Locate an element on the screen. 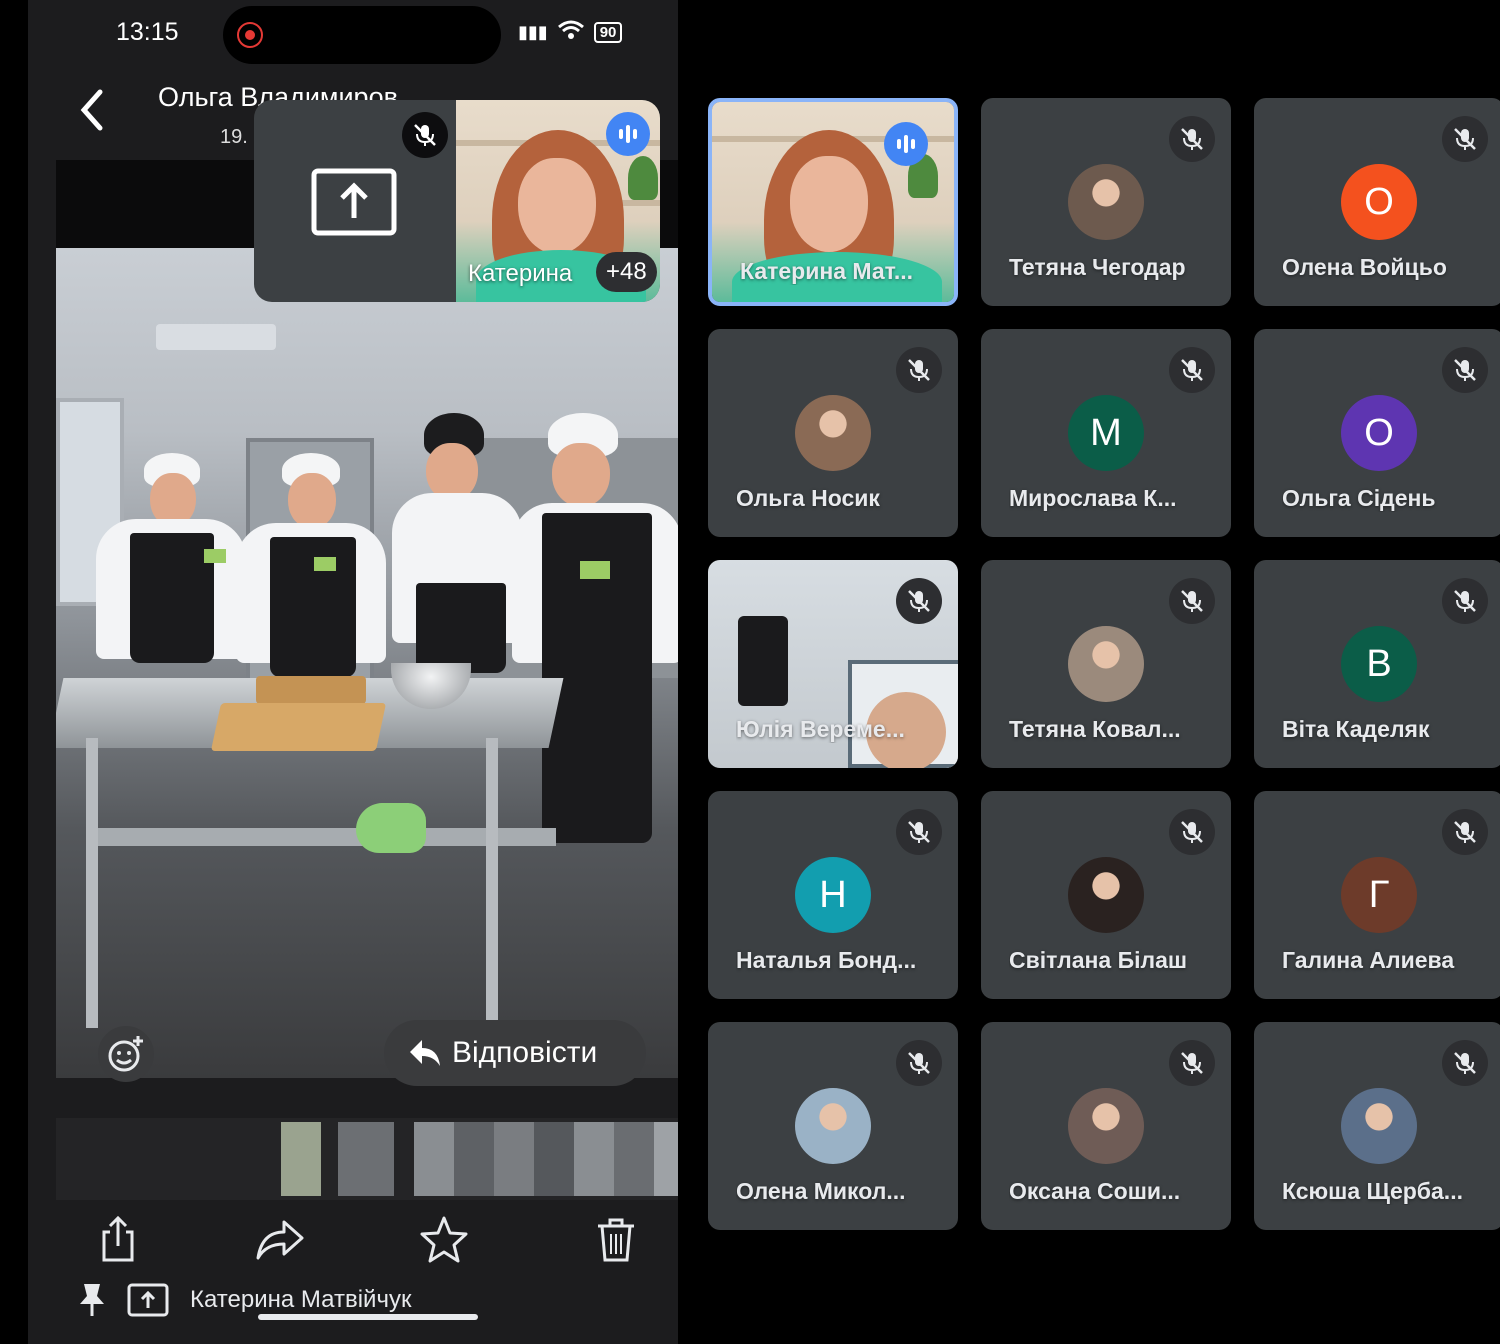 Image resolution: width=1500 pixels, height=1344 pixels. ceiling-light is located at coordinates (216, 337).